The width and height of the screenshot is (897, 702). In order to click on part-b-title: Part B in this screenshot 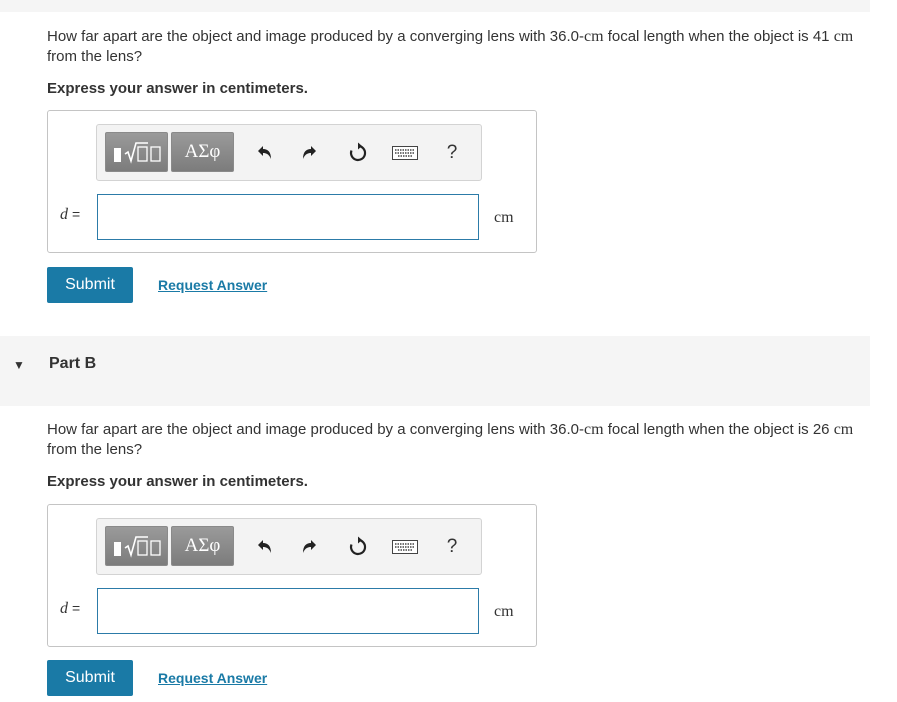, I will do `click(73, 363)`.